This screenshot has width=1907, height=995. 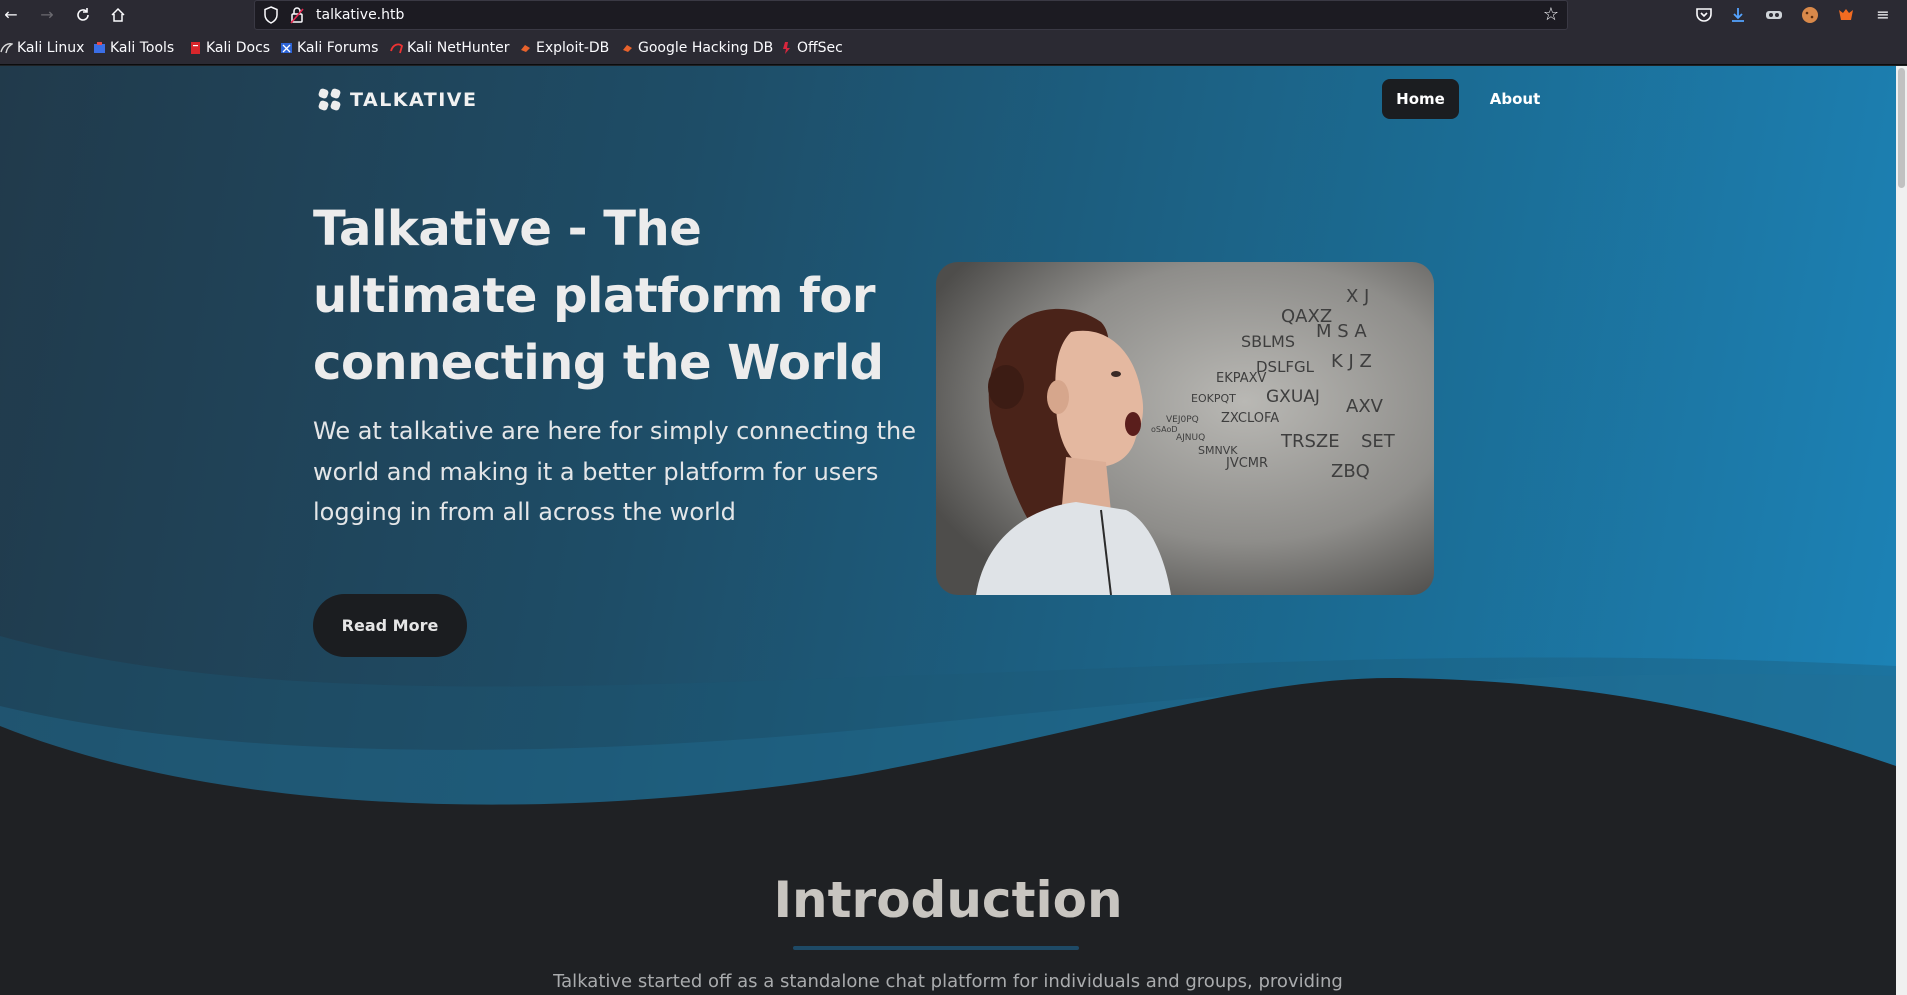 I want to click on svg-text: SBLMS, so click(x=1268, y=341).